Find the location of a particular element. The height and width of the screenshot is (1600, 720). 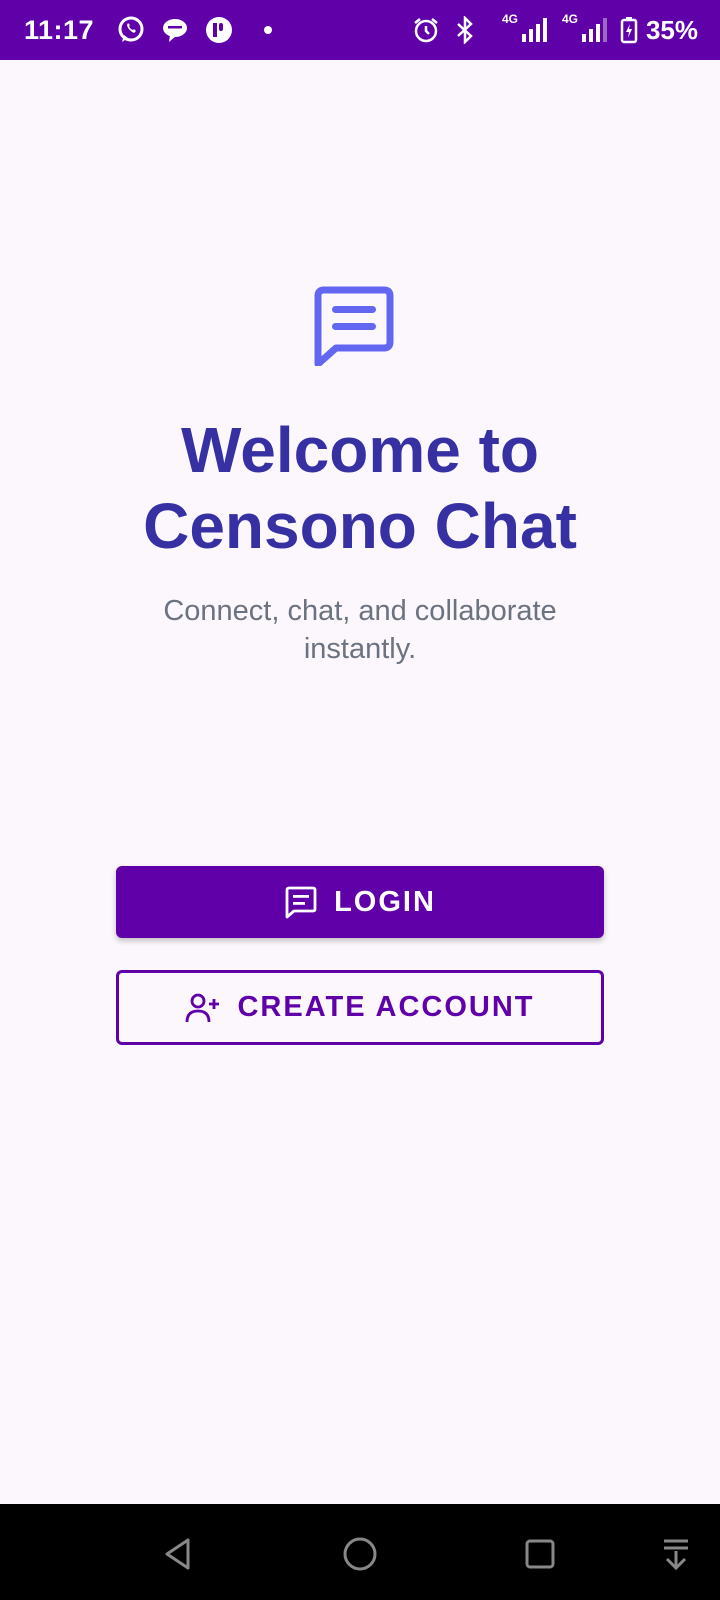

home-icon is located at coordinates (360, 1554).